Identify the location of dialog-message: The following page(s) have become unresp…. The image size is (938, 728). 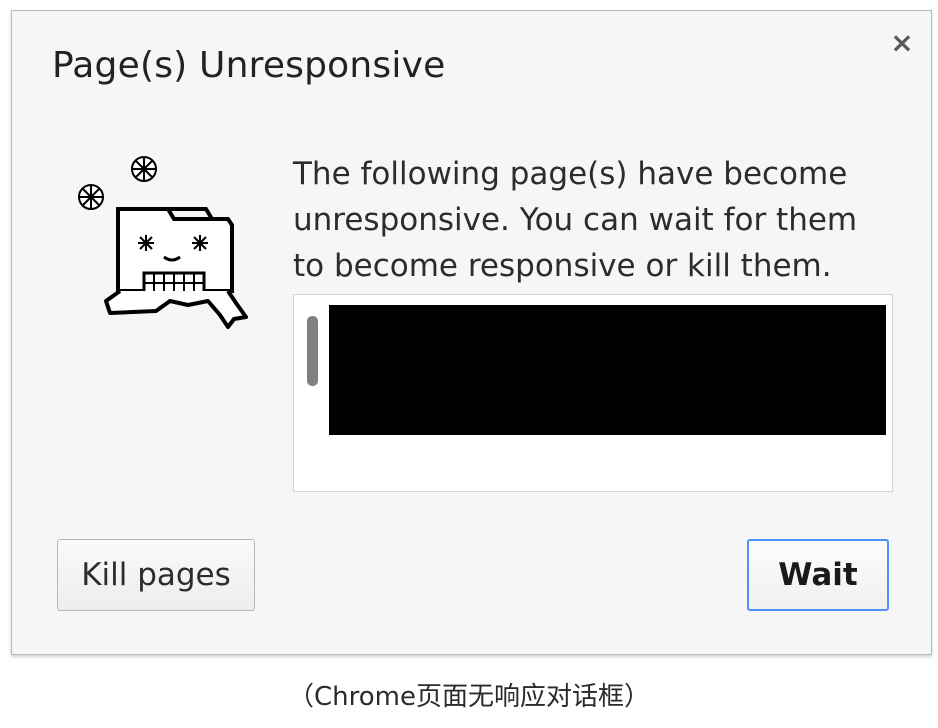
(575, 220).